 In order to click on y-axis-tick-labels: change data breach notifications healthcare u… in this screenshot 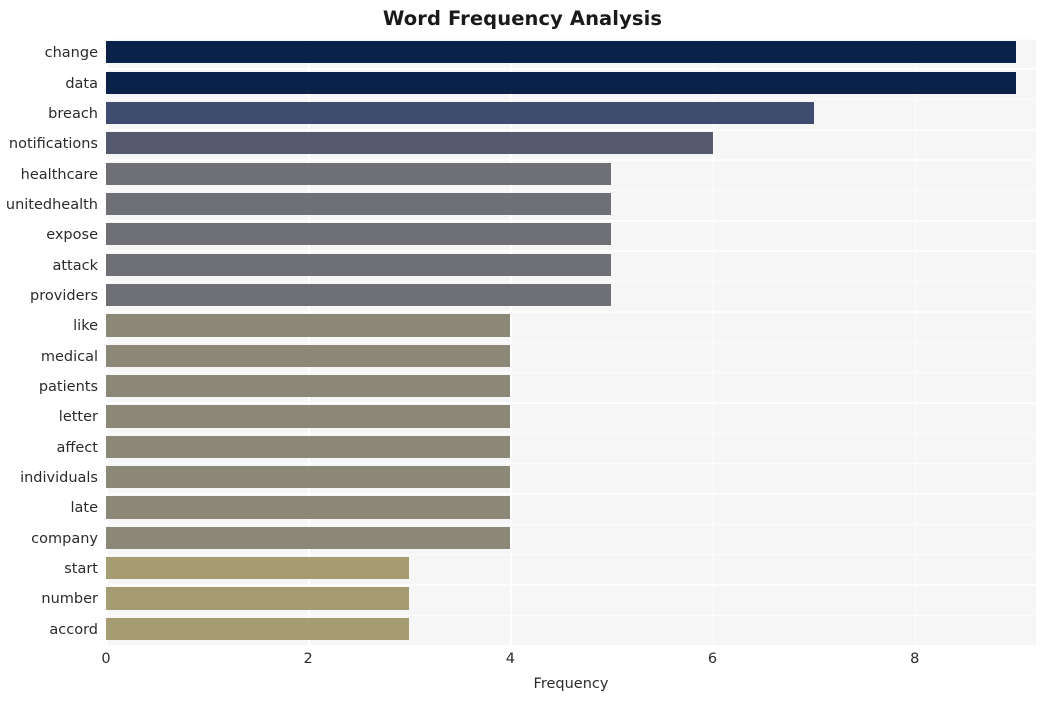, I will do `click(49, 341)`.